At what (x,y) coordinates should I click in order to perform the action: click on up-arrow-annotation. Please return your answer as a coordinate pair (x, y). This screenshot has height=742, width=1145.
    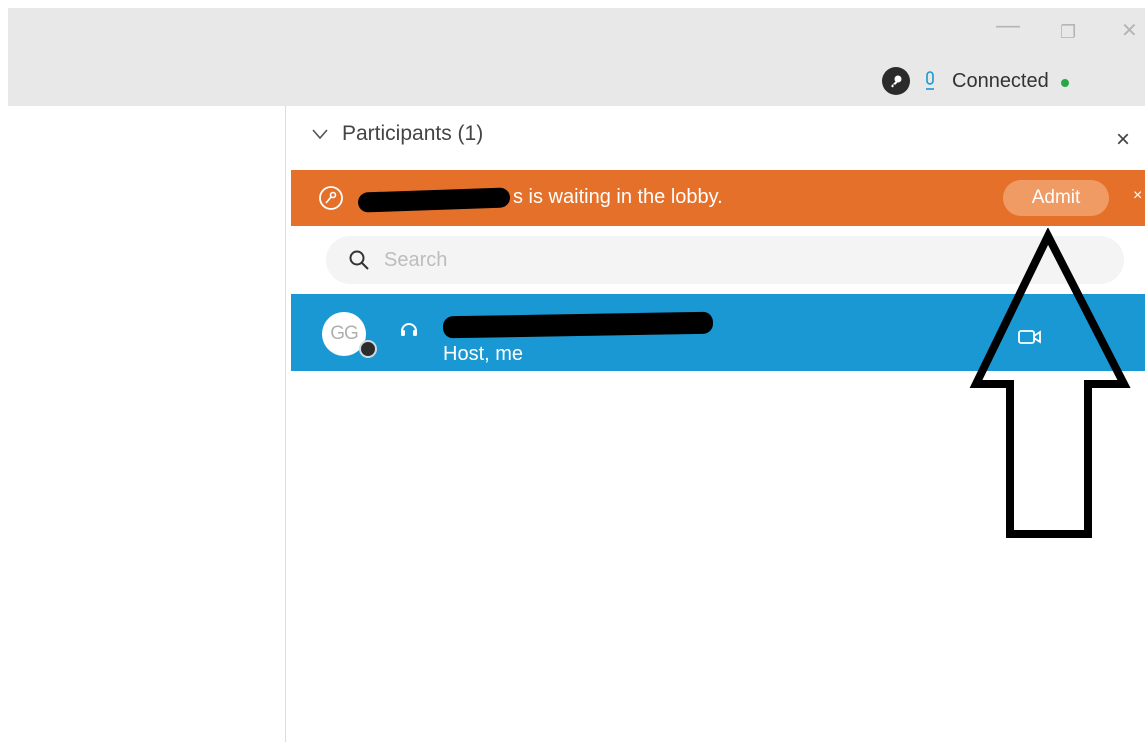
    Looking at the image, I should click on (1050, 383).